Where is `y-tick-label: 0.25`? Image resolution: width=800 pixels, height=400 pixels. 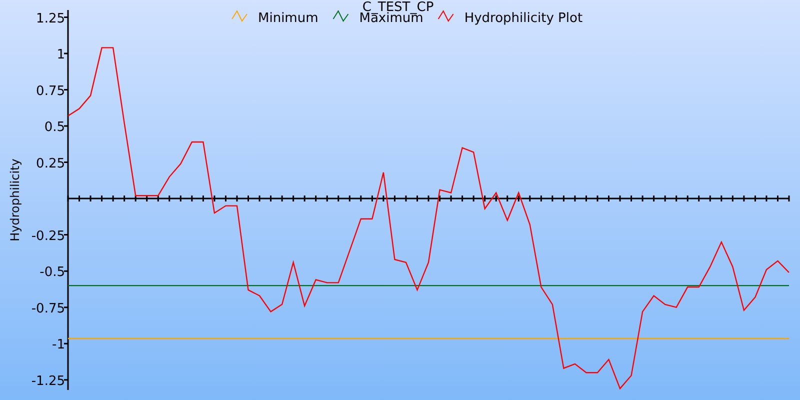 y-tick-label: 0.25 is located at coordinates (50, 164).